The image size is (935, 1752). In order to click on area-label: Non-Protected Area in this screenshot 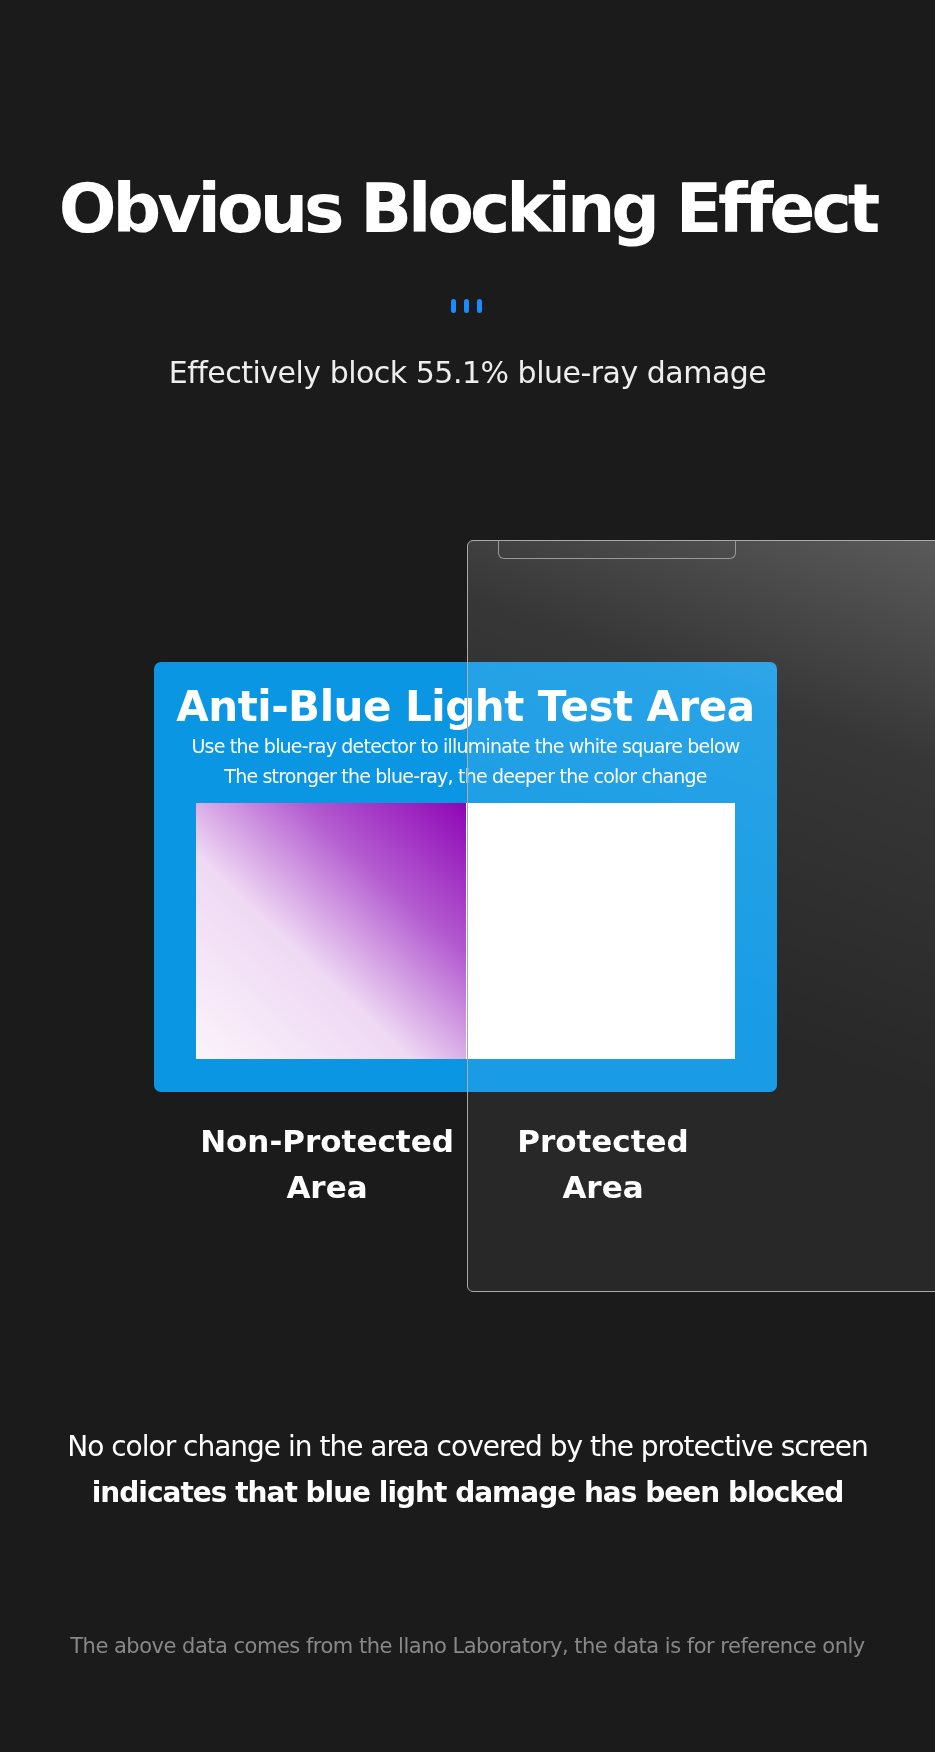, I will do `click(327, 1164)`.